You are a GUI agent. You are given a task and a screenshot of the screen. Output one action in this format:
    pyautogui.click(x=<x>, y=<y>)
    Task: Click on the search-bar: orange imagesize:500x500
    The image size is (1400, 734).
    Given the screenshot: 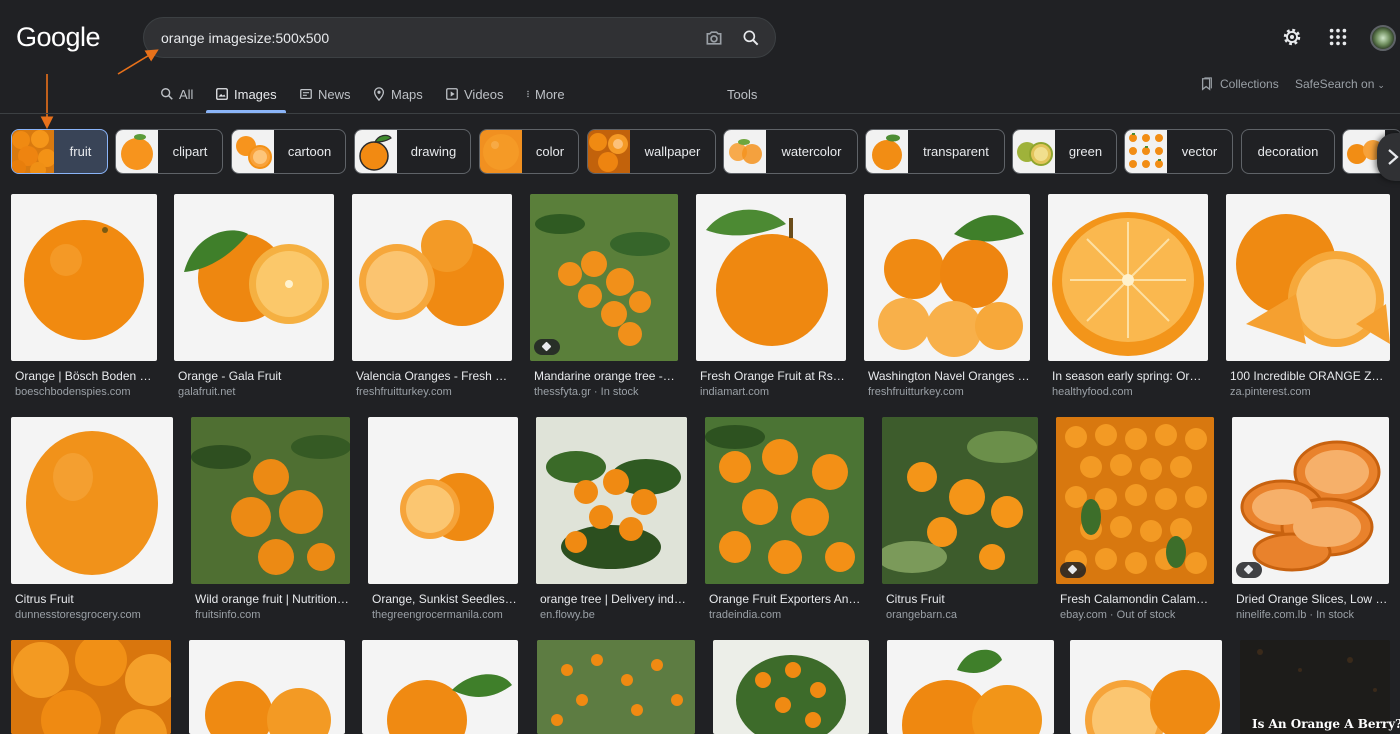 What is the action you would take?
    pyautogui.click(x=459, y=37)
    